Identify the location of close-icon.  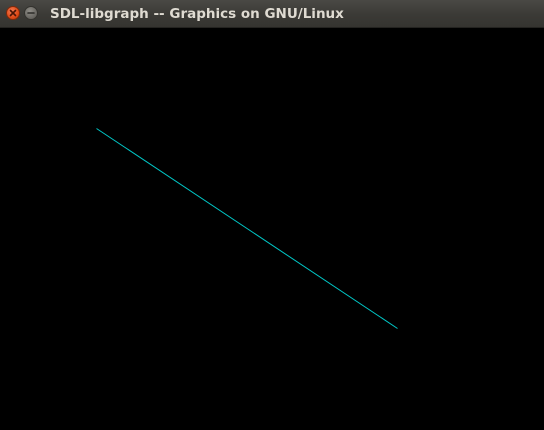
(13, 13).